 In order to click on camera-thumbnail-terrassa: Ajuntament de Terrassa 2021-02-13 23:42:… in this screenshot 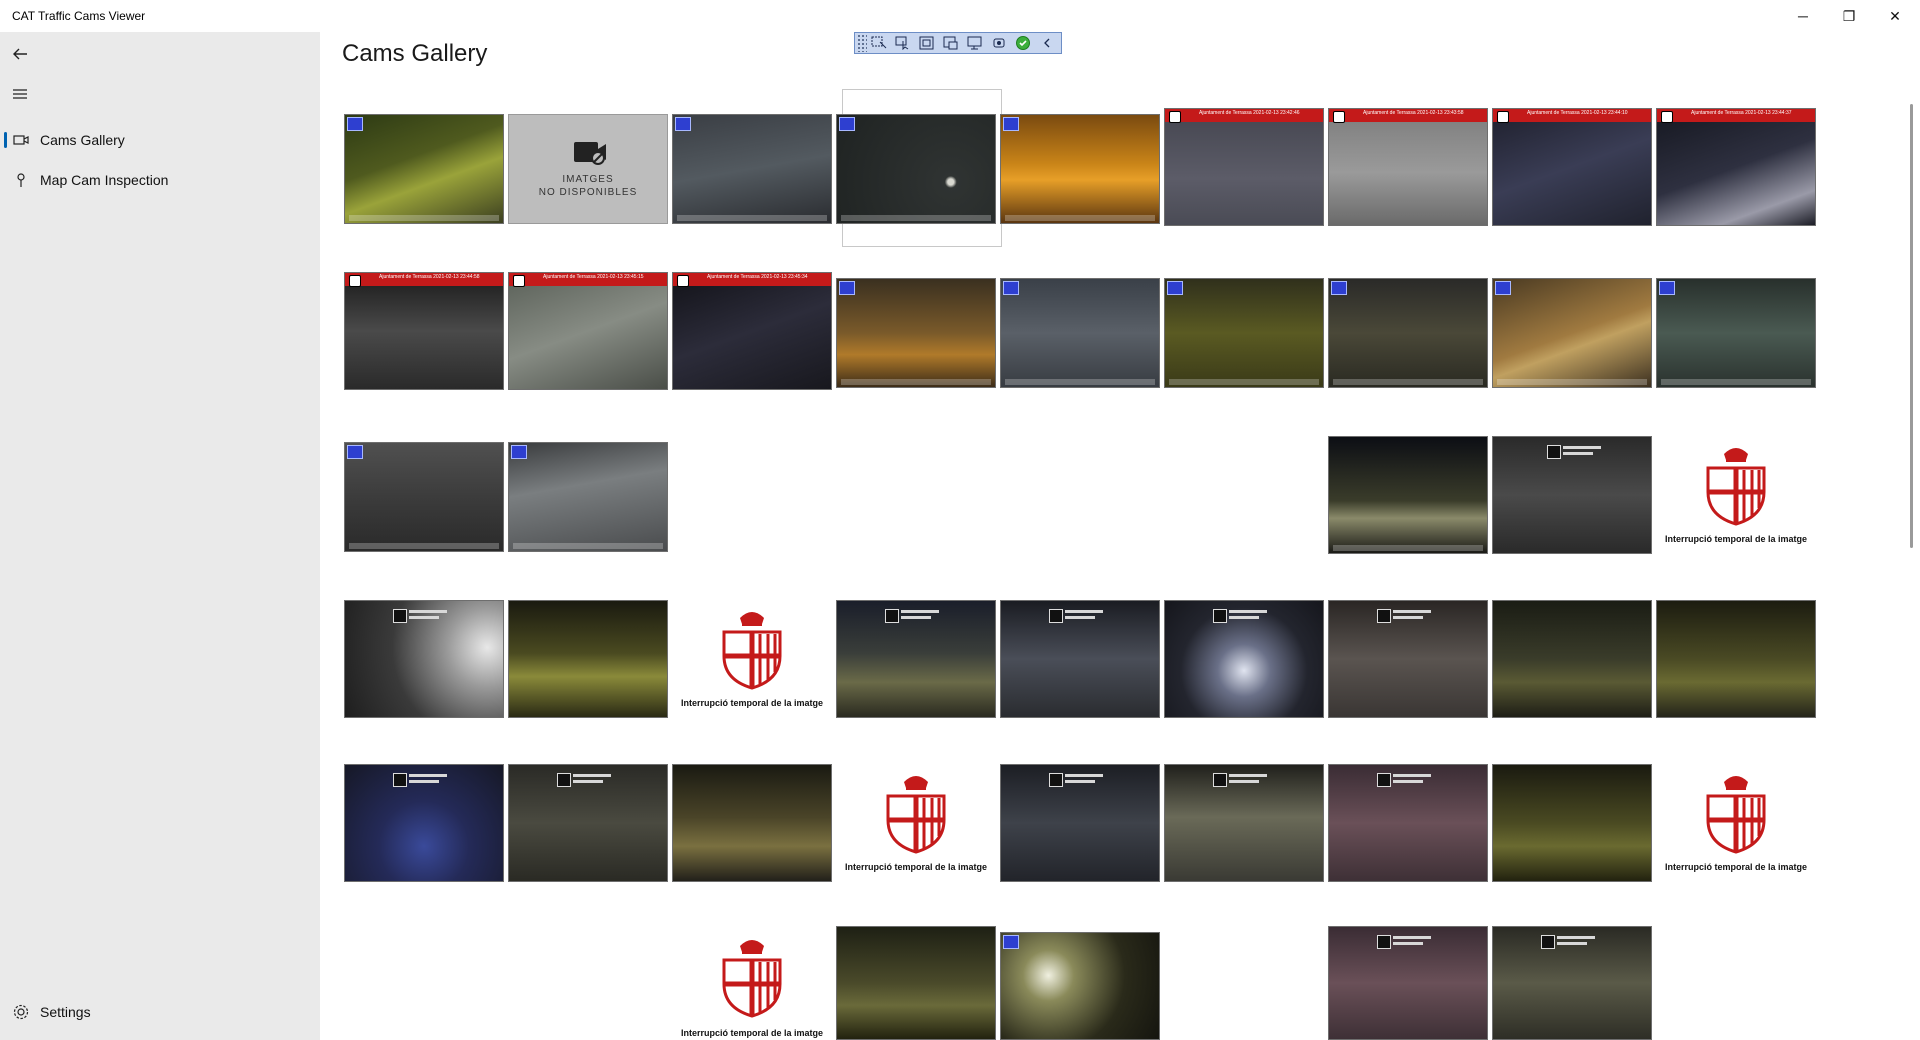, I will do `click(1244, 167)`.